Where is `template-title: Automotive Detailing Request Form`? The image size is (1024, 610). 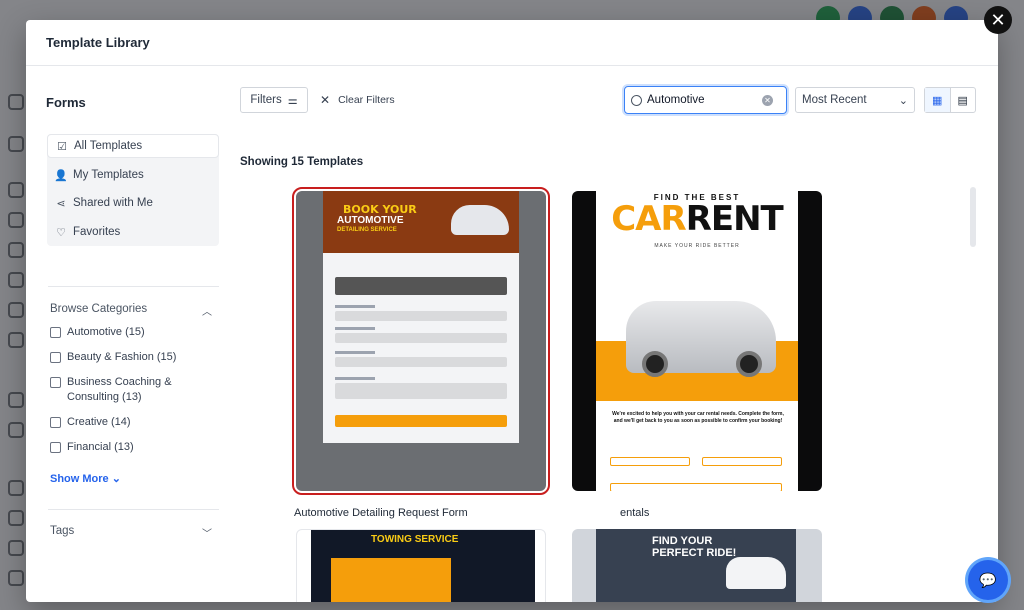
template-title: Automotive Detailing Request Form is located at coordinates (381, 513).